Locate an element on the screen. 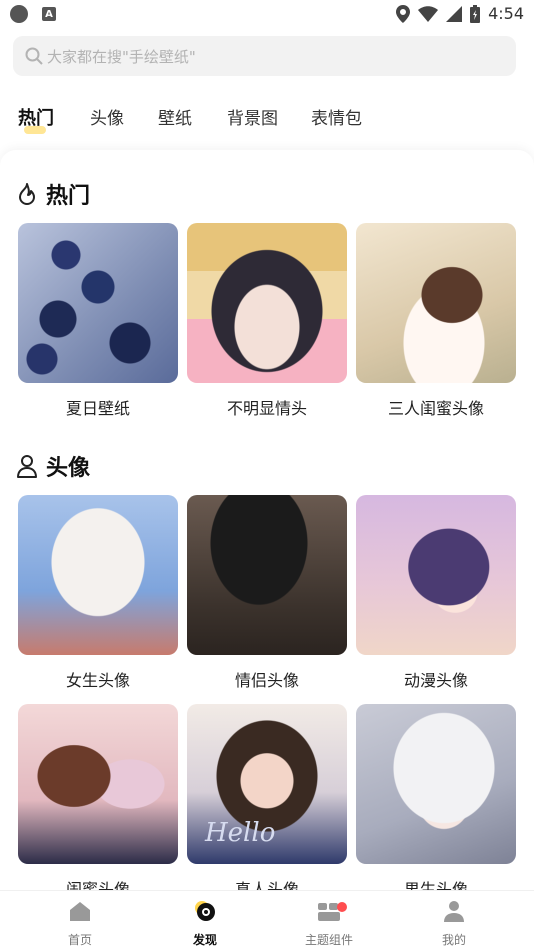 The height and width of the screenshot is (950, 534). card-label: 动漫头像 is located at coordinates (435, 680).